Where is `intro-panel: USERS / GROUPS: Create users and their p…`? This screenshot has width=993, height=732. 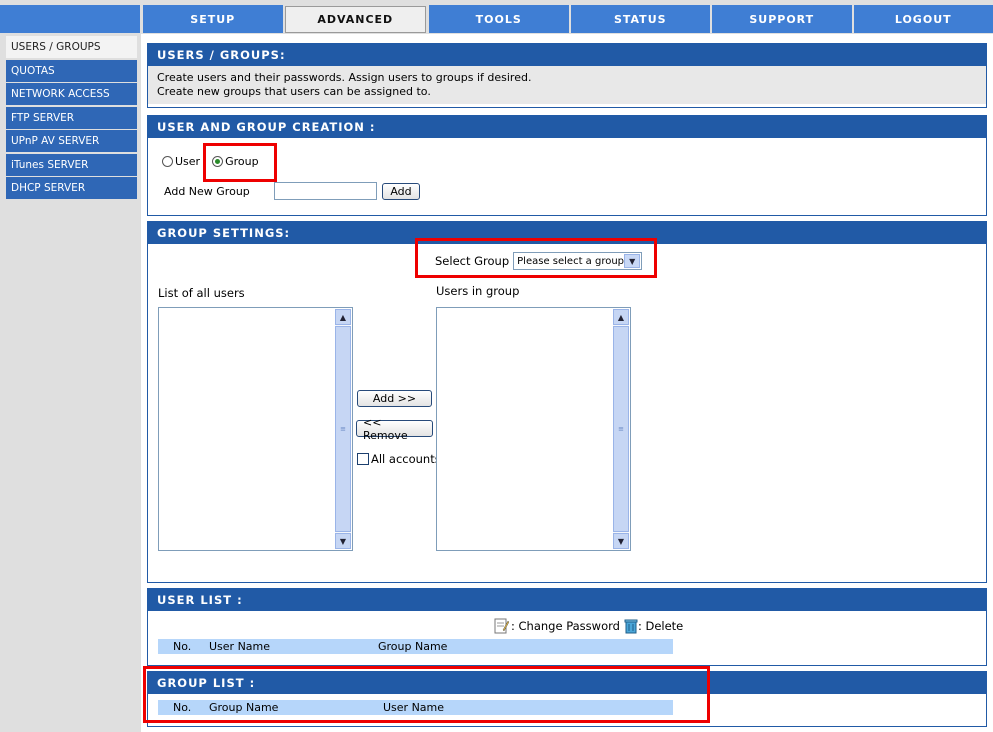
intro-panel: USERS / GROUPS: Create users and their p… is located at coordinates (567, 75).